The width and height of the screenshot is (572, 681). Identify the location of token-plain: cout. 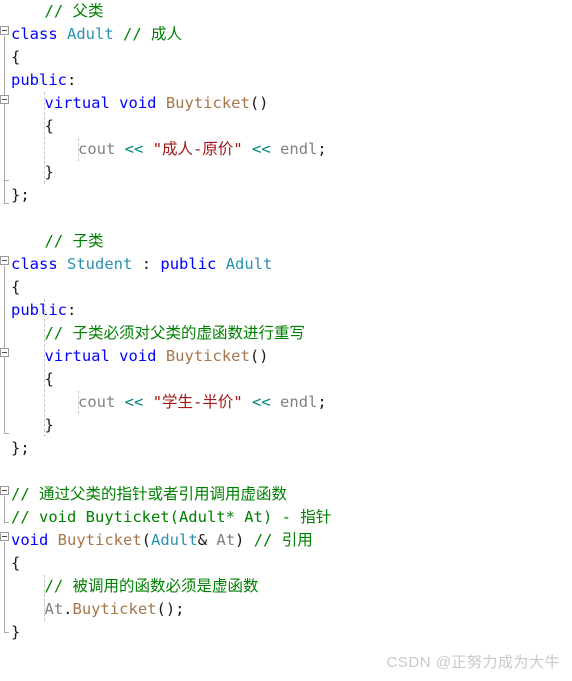
(97, 402).